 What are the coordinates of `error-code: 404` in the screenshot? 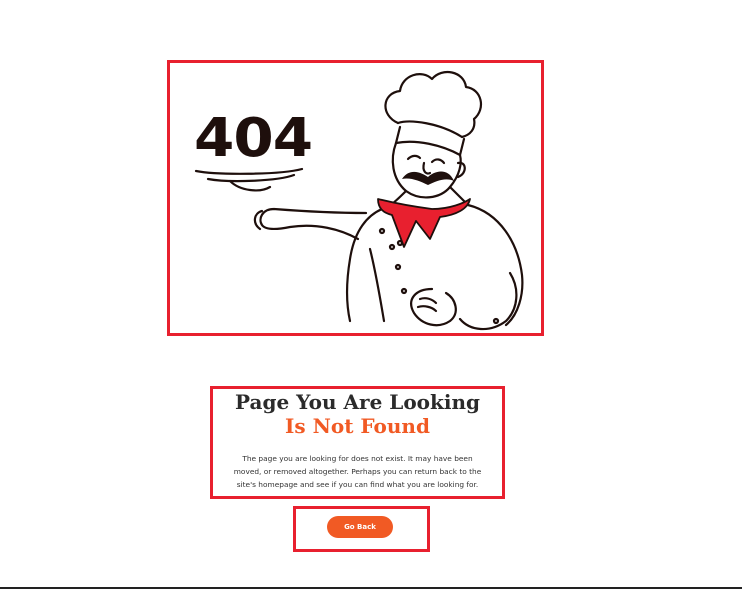 It's located at (253, 137).